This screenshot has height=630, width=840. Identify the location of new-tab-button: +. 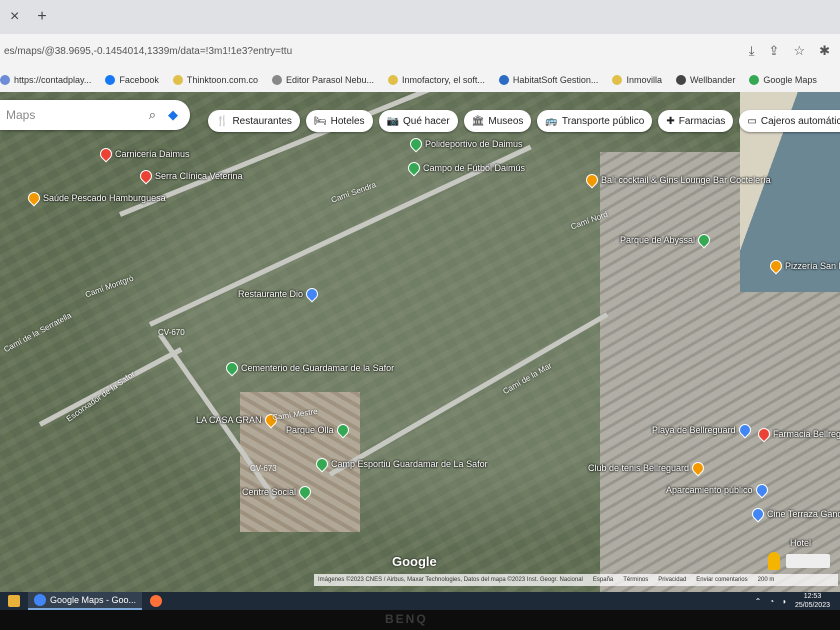
(41, 17).